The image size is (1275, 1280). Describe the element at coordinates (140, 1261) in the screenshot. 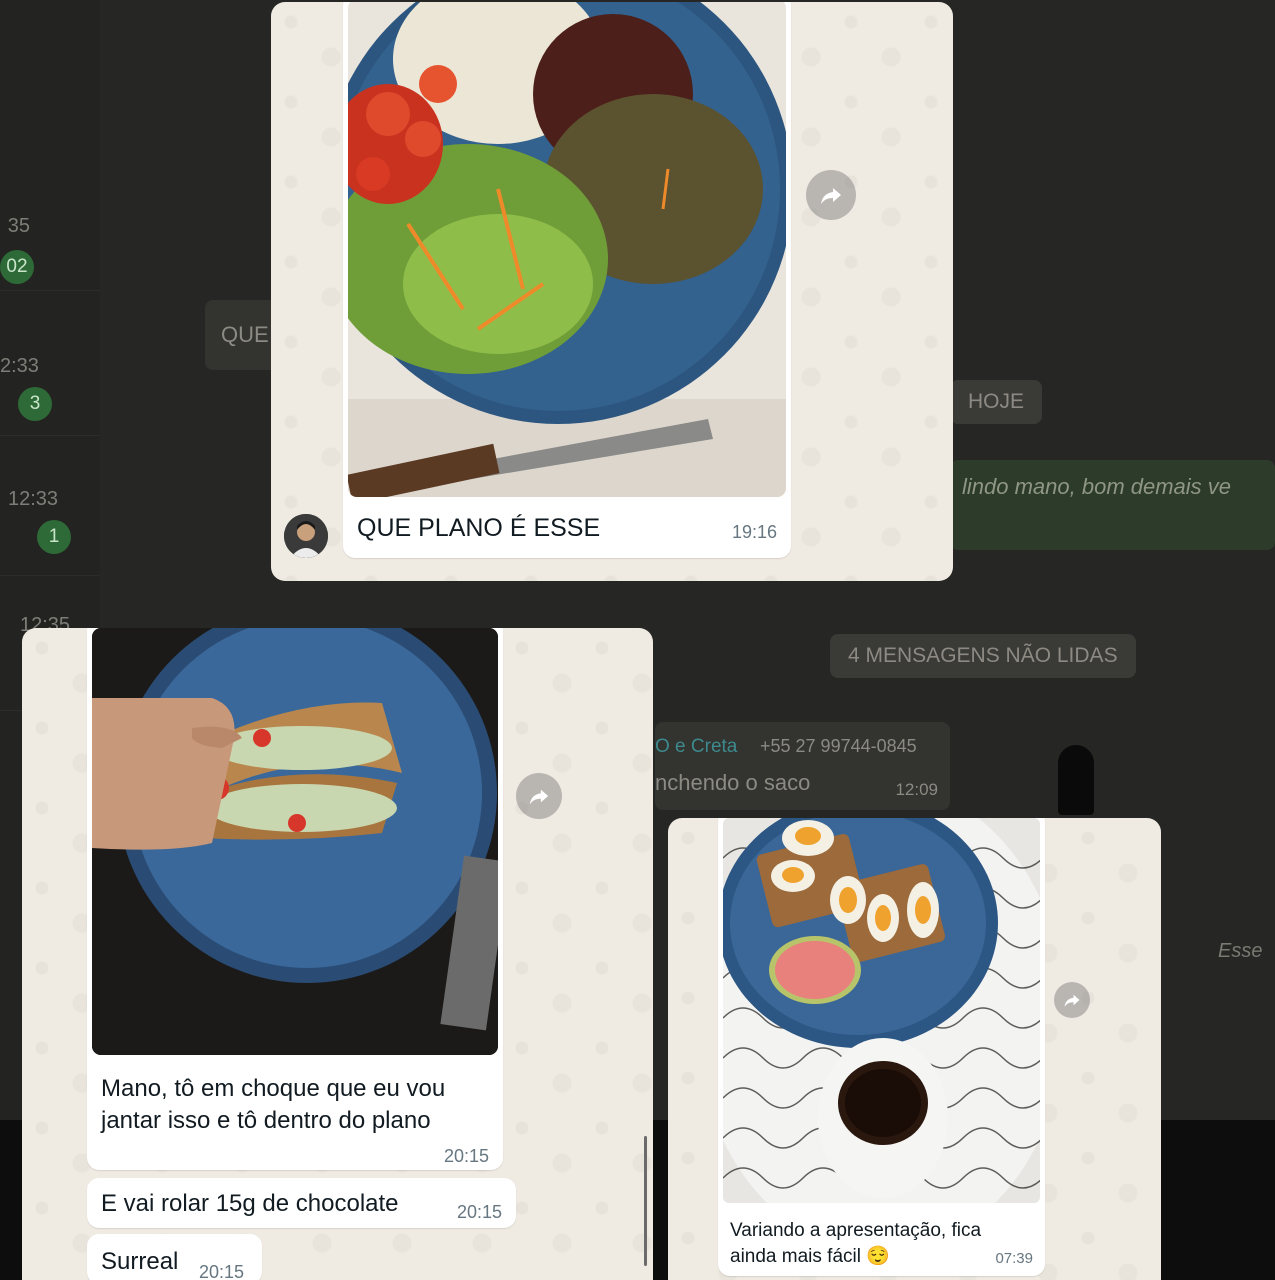

I see `message-text: Surreal` at that location.